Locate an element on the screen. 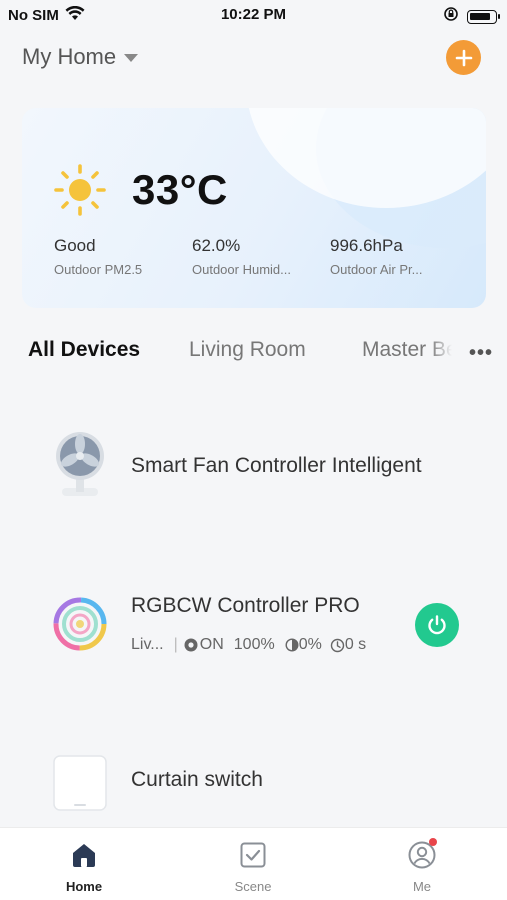 This screenshot has width=507, height=900. timer: 0 s is located at coordinates (348, 645).